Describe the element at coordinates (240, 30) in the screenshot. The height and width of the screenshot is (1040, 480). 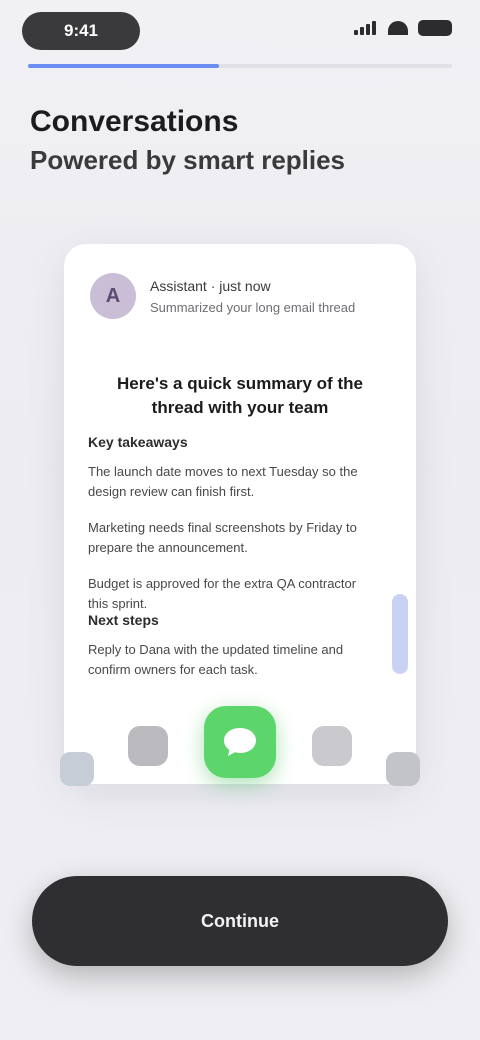
I see `status-bar: 9:41` at that location.